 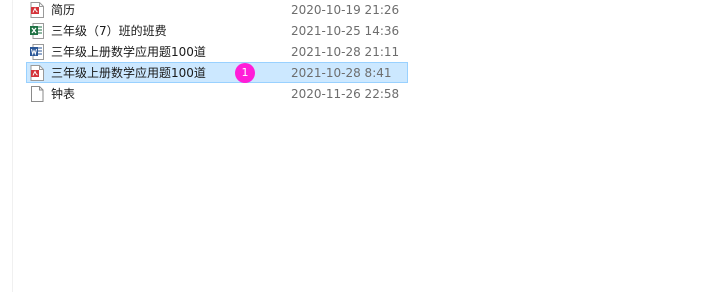 What do you see at coordinates (63, 10) in the screenshot?
I see `file-name: 简历` at bounding box center [63, 10].